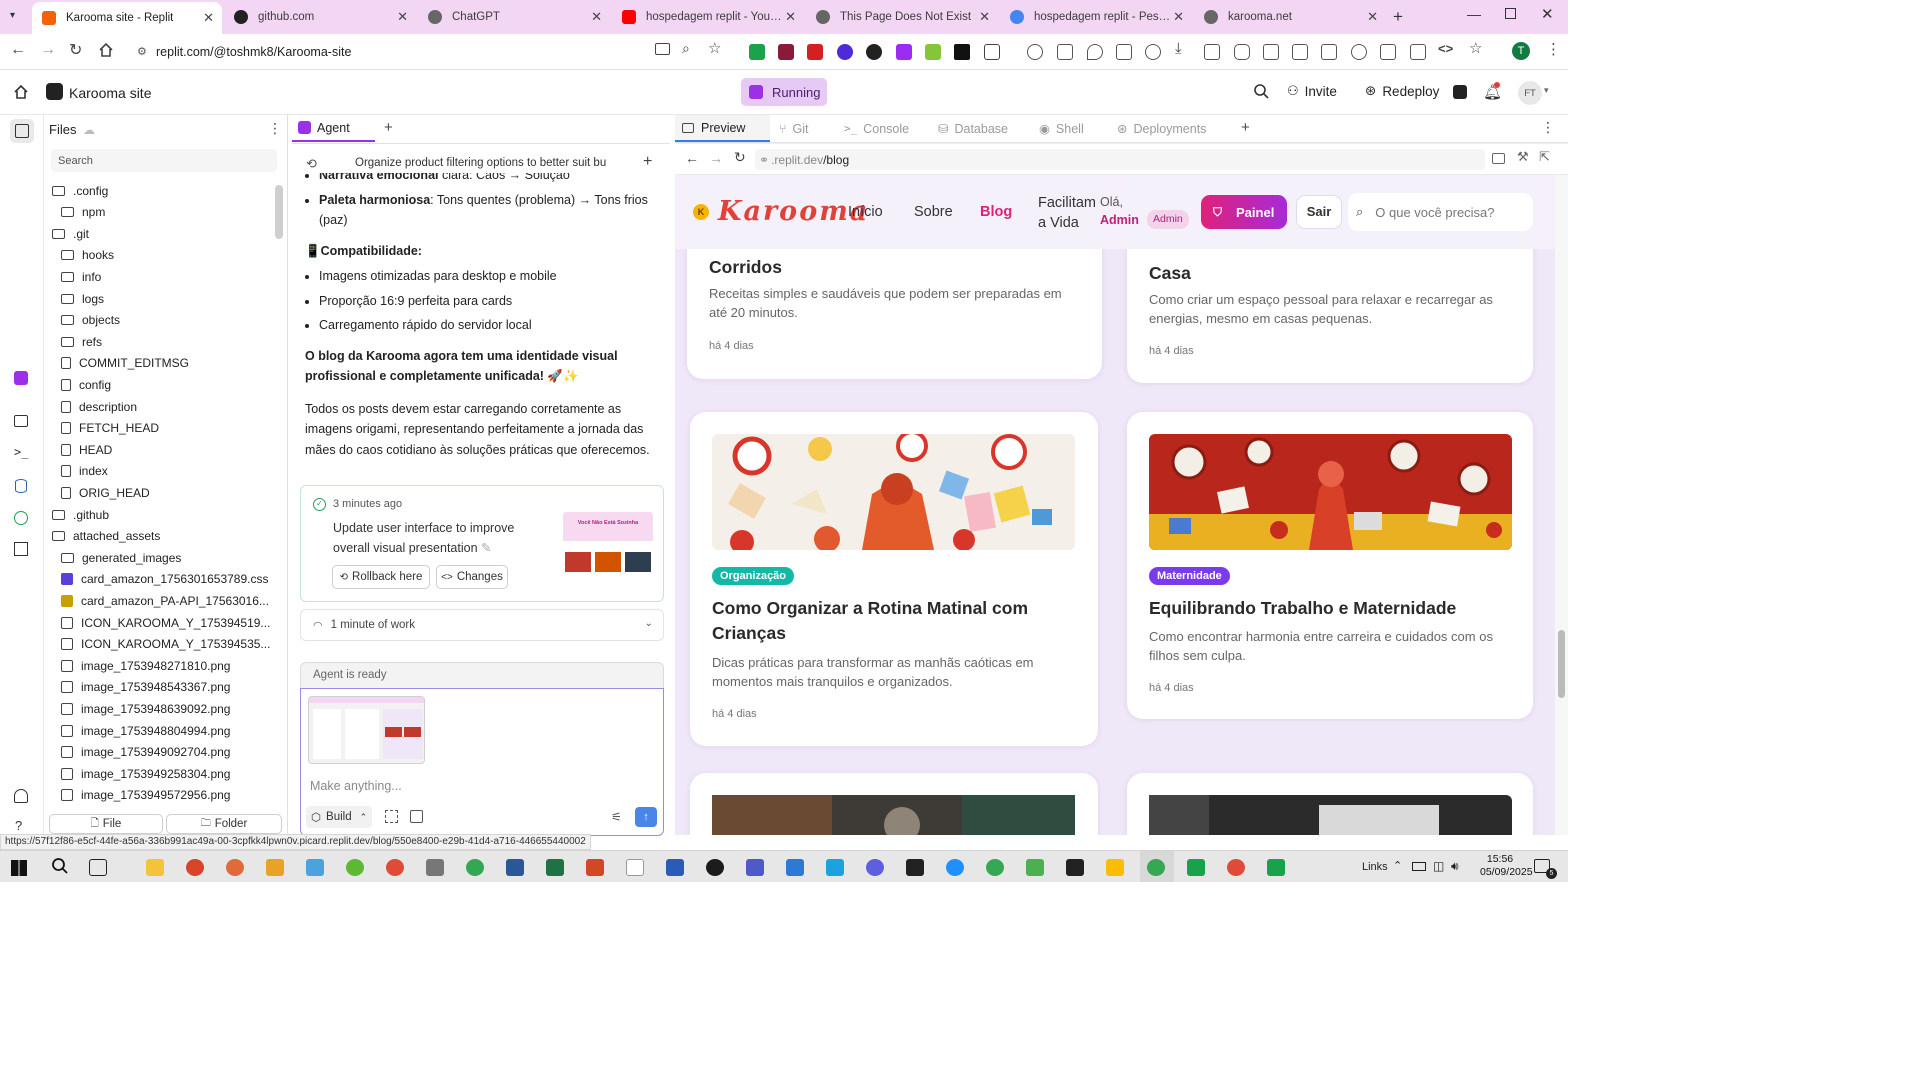 This screenshot has height=1080, width=1920. Describe the element at coordinates (1375, 867) in the screenshot. I see `links-toolbar: Links` at that location.